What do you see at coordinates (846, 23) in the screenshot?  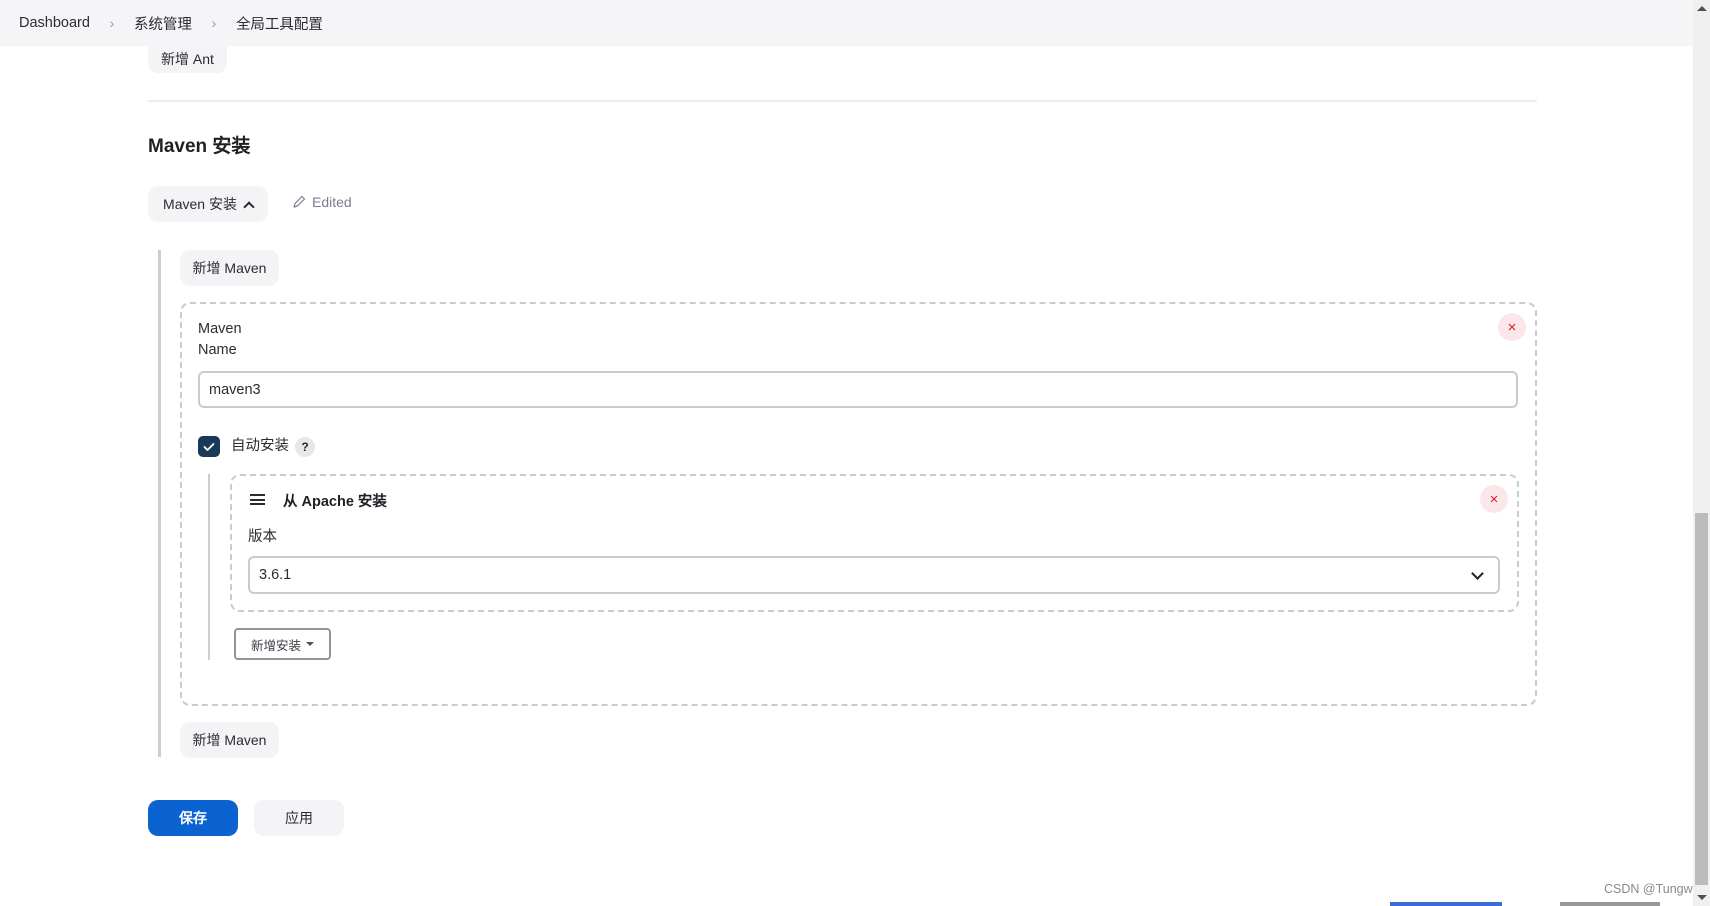 I see `breadcrumb-bar: Dashboard › 系统管理 › 全局工具配置` at bounding box center [846, 23].